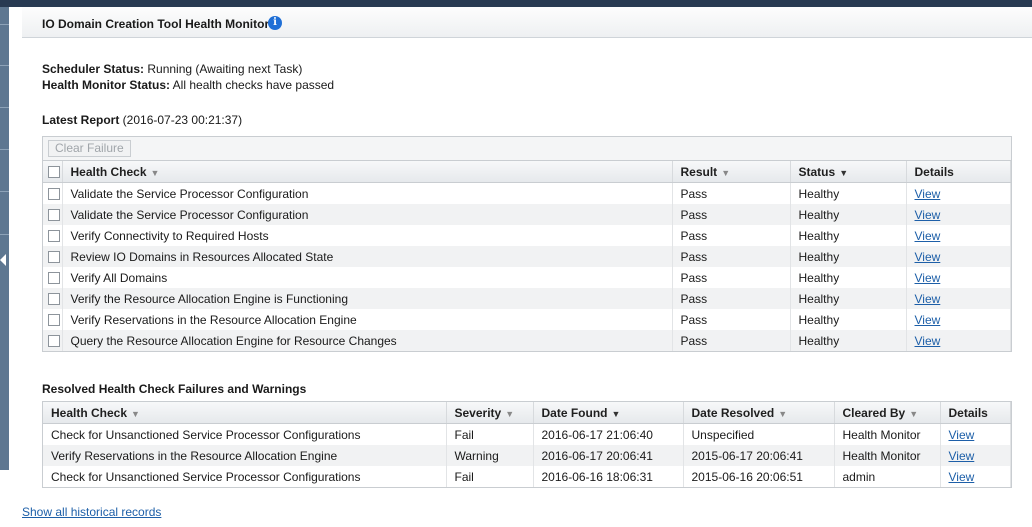  I want to click on cleared-by-cell: admin, so click(887, 476).